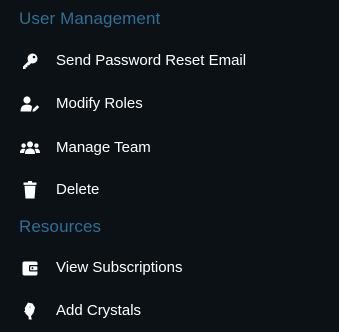  Describe the element at coordinates (30, 148) in the screenshot. I see `users-icon` at that location.